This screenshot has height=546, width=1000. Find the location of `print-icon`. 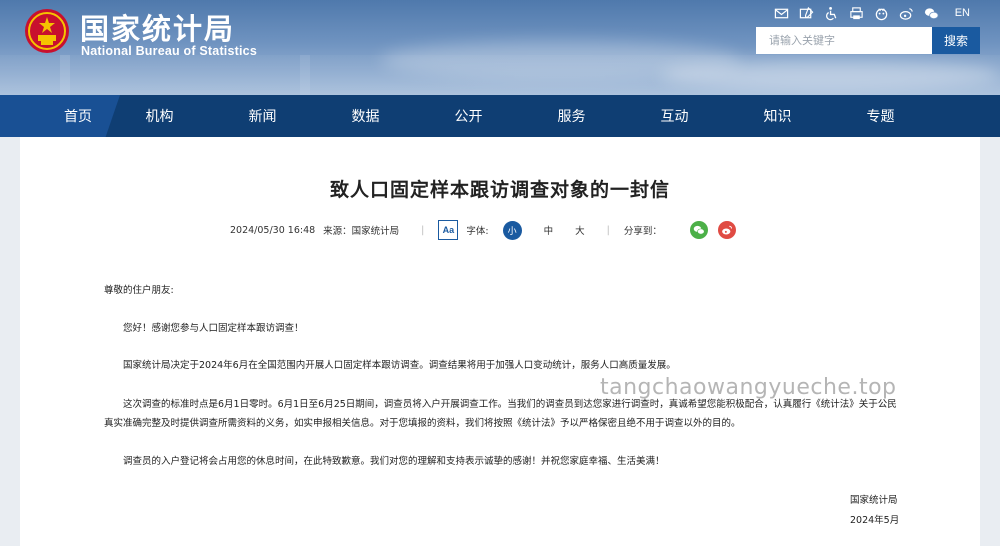

print-icon is located at coordinates (857, 13).